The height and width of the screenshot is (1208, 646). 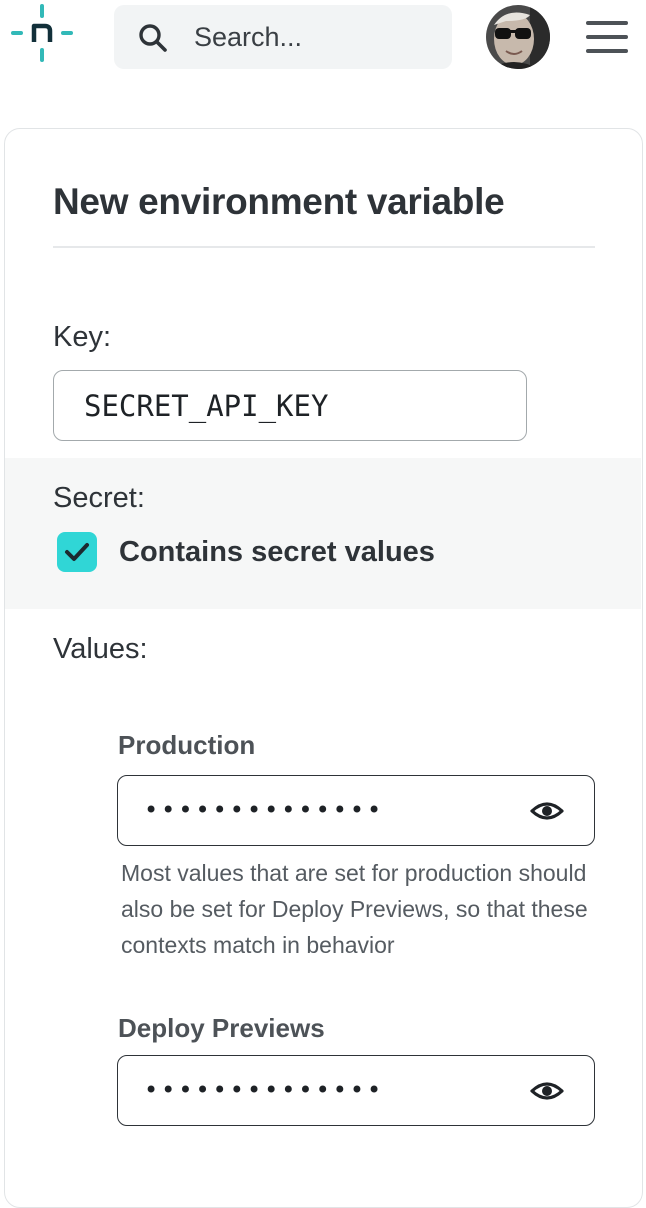 What do you see at coordinates (277, 552) in the screenshot?
I see `secret-checkbox-label: Contains secret values` at bounding box center [277, 552].